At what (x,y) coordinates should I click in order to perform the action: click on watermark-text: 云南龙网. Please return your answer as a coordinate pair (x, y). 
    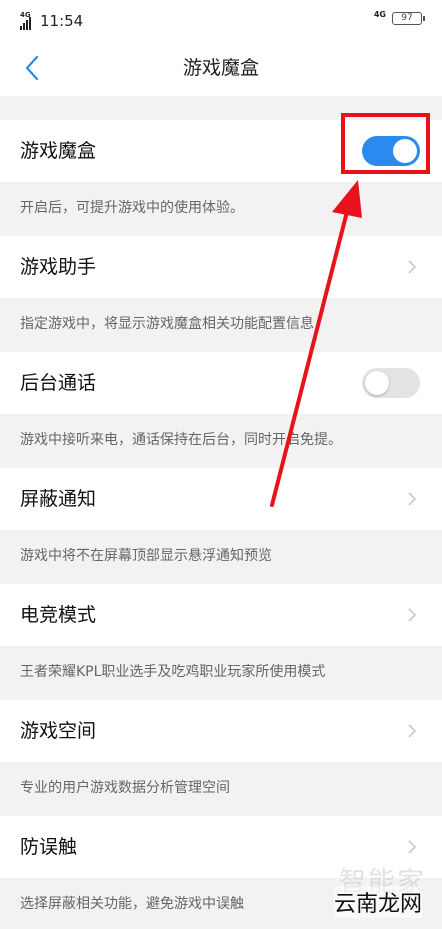
    Looking at the image, I should click on (377, 902).